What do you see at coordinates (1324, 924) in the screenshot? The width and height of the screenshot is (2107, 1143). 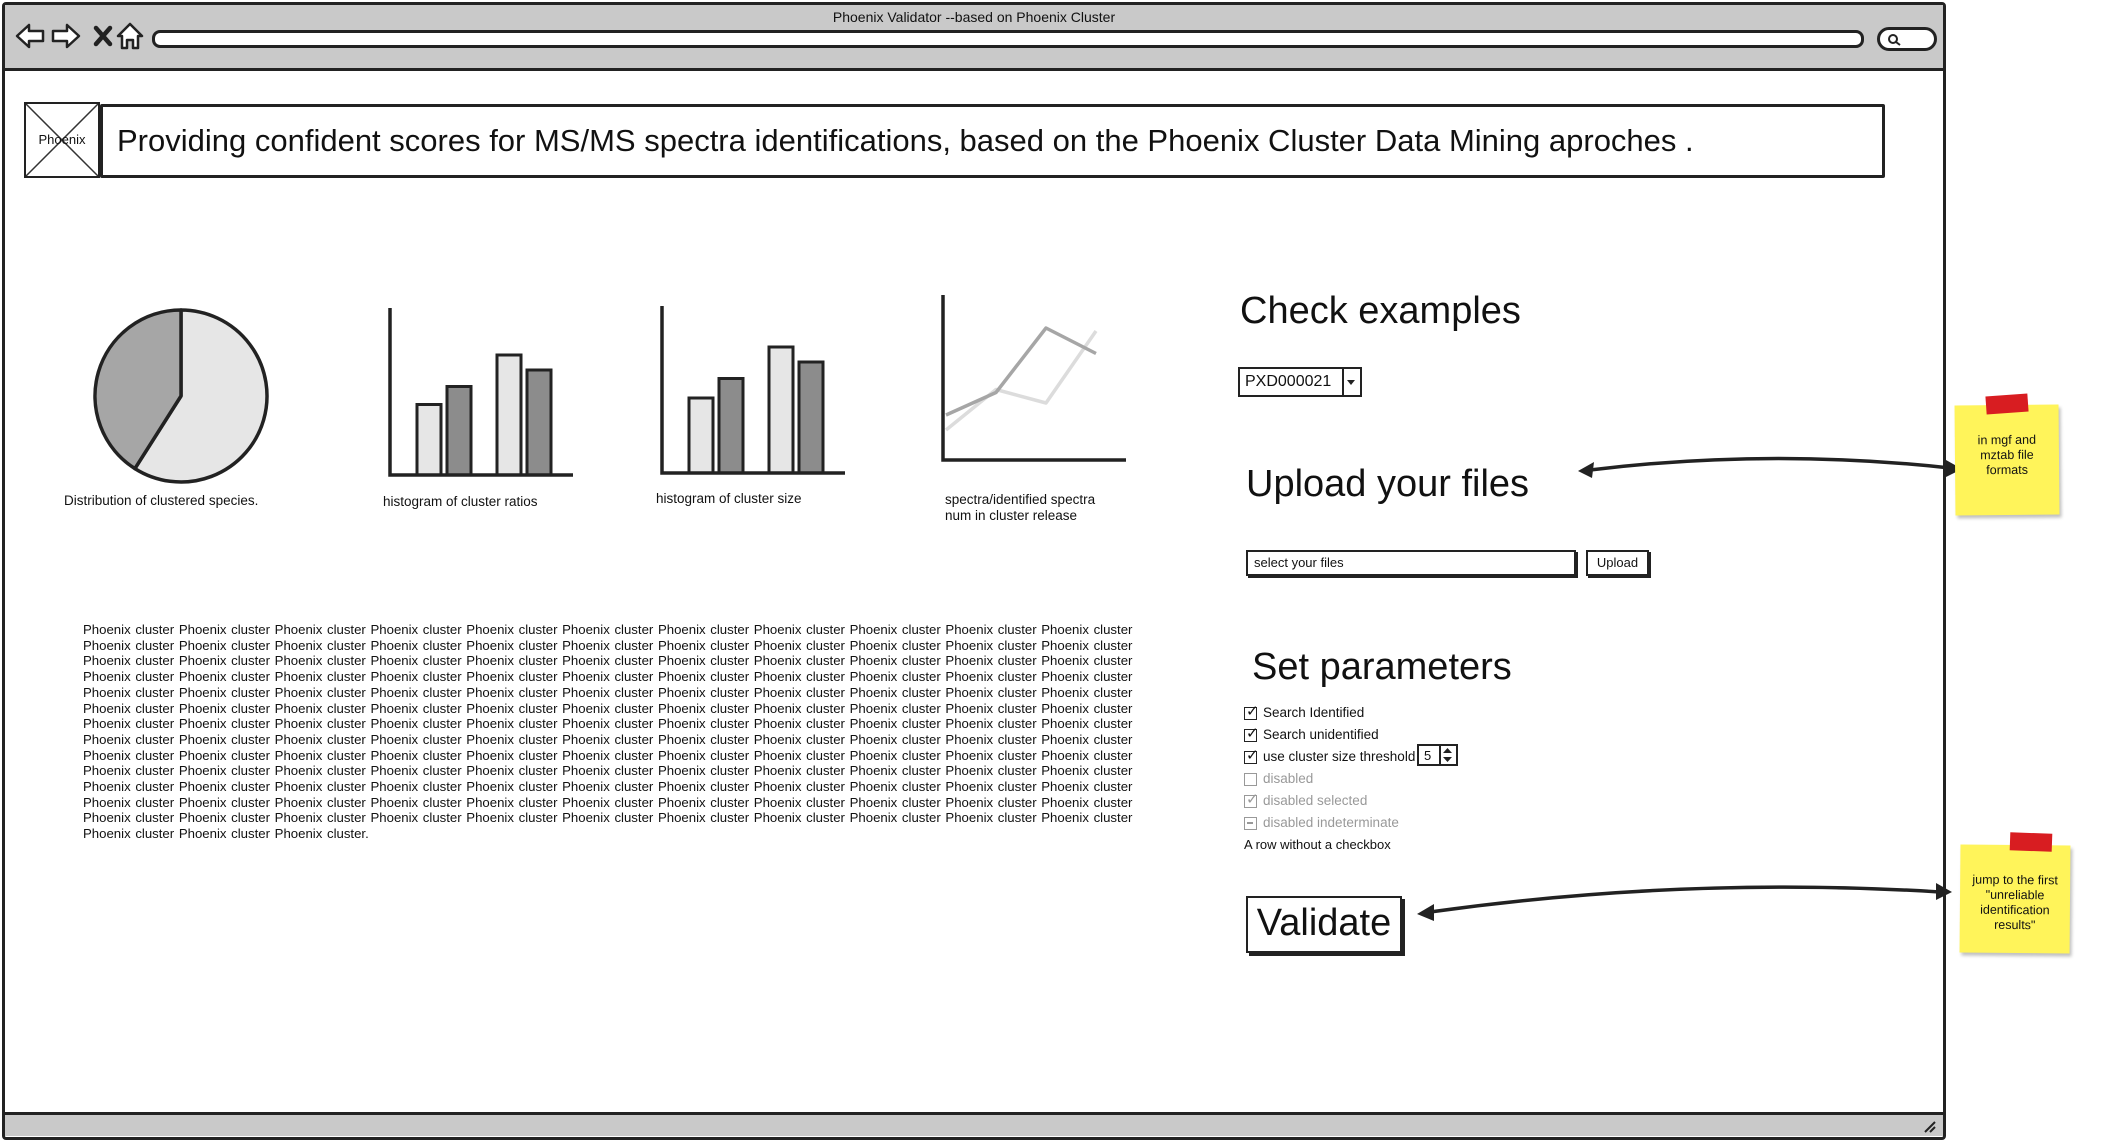 I see `validate-button: Validate` at bounding box center [1324, 924].